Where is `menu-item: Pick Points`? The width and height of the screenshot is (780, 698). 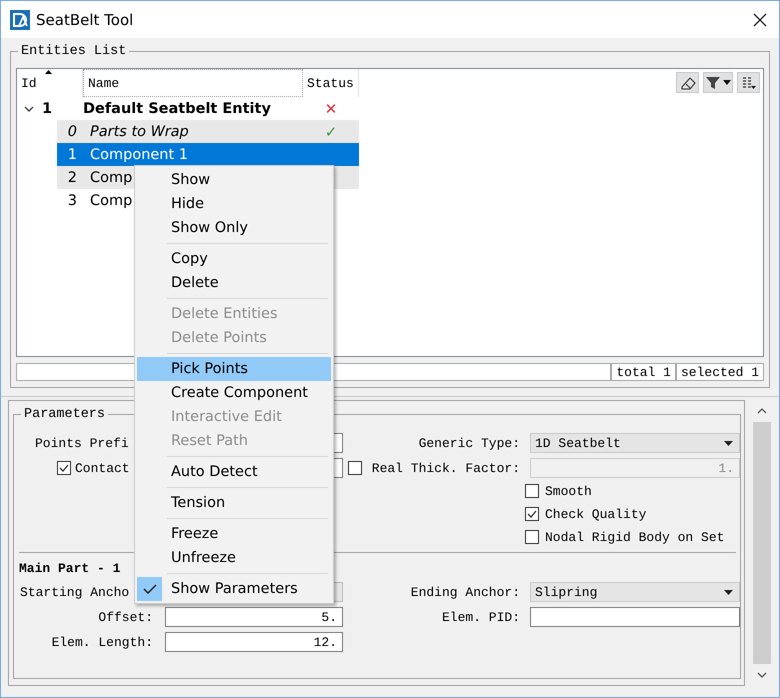
menu-item: Pick Points is located at coordinates (234, 369).